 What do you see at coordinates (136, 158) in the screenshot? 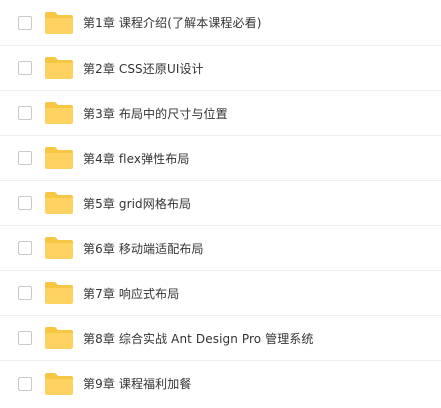
I see `file-name: 第4章 flex弹性布局` at bounding box center [136, 158].